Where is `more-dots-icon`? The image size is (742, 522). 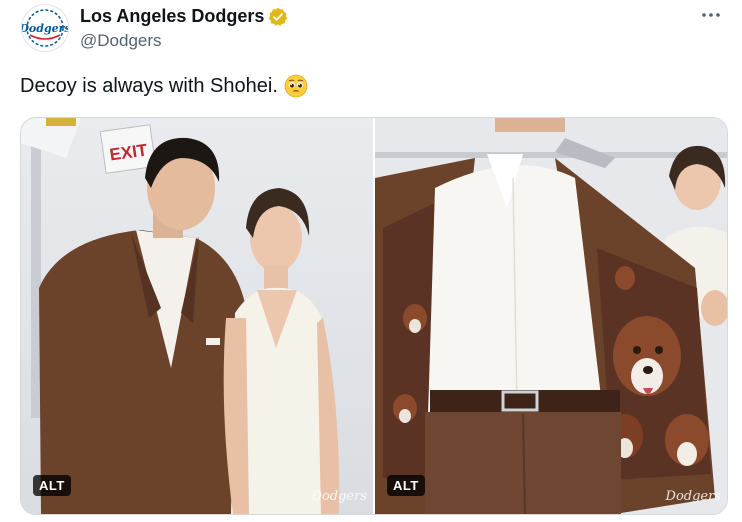 more-dots-icon is located at coordinates (711, 15).